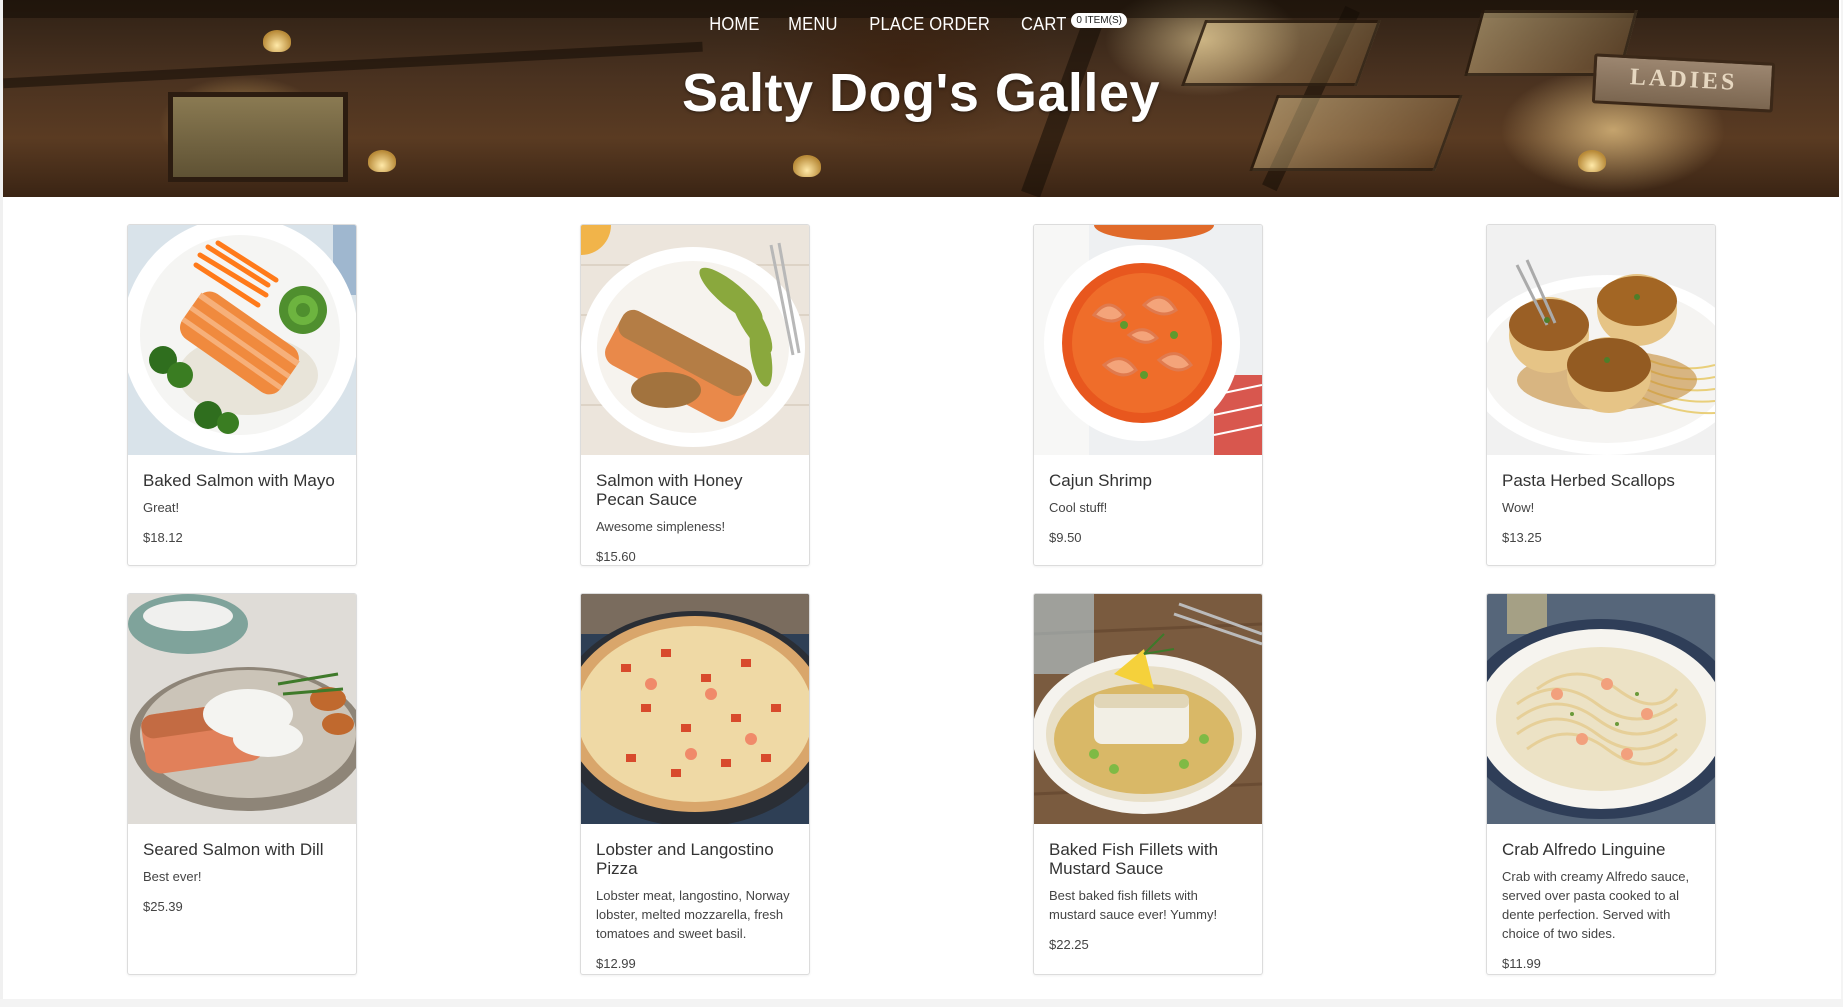 This screenshot has height=1007, width=1843. I want to click on baked-fish-mustard-photo, so click(1148, 709).